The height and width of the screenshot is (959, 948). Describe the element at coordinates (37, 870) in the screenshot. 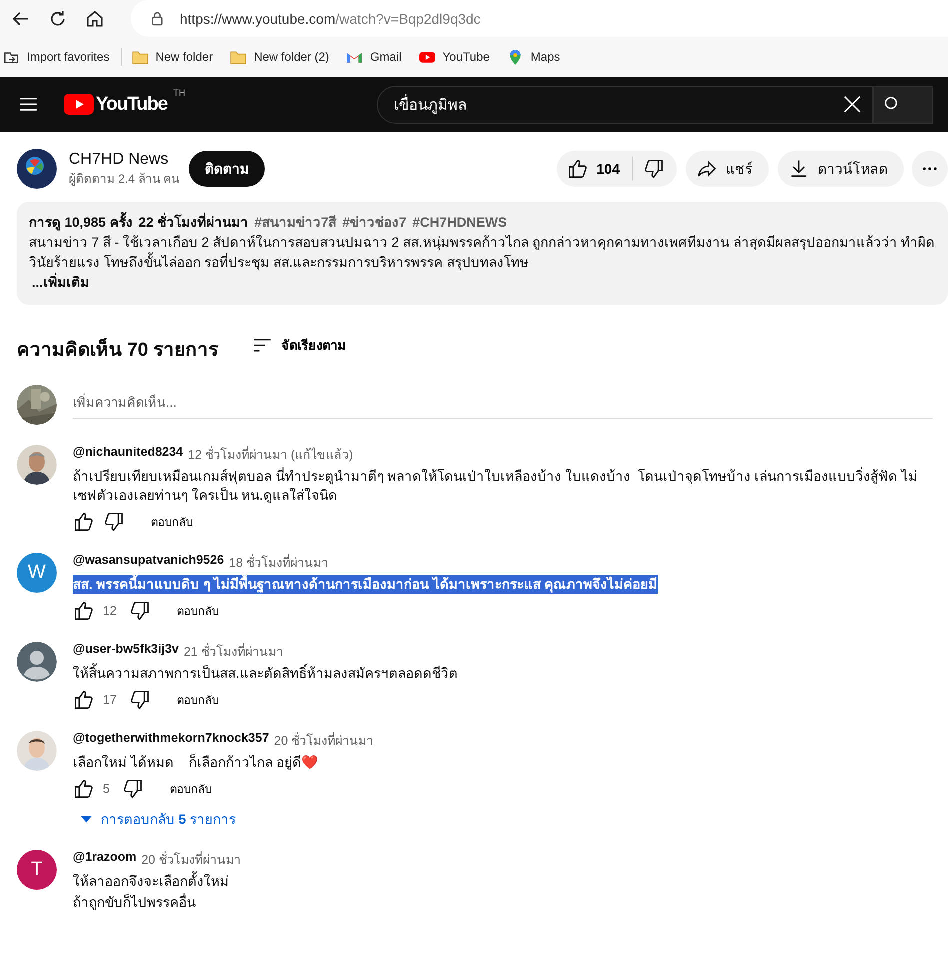

I see `letter-avatar: T` at that location.